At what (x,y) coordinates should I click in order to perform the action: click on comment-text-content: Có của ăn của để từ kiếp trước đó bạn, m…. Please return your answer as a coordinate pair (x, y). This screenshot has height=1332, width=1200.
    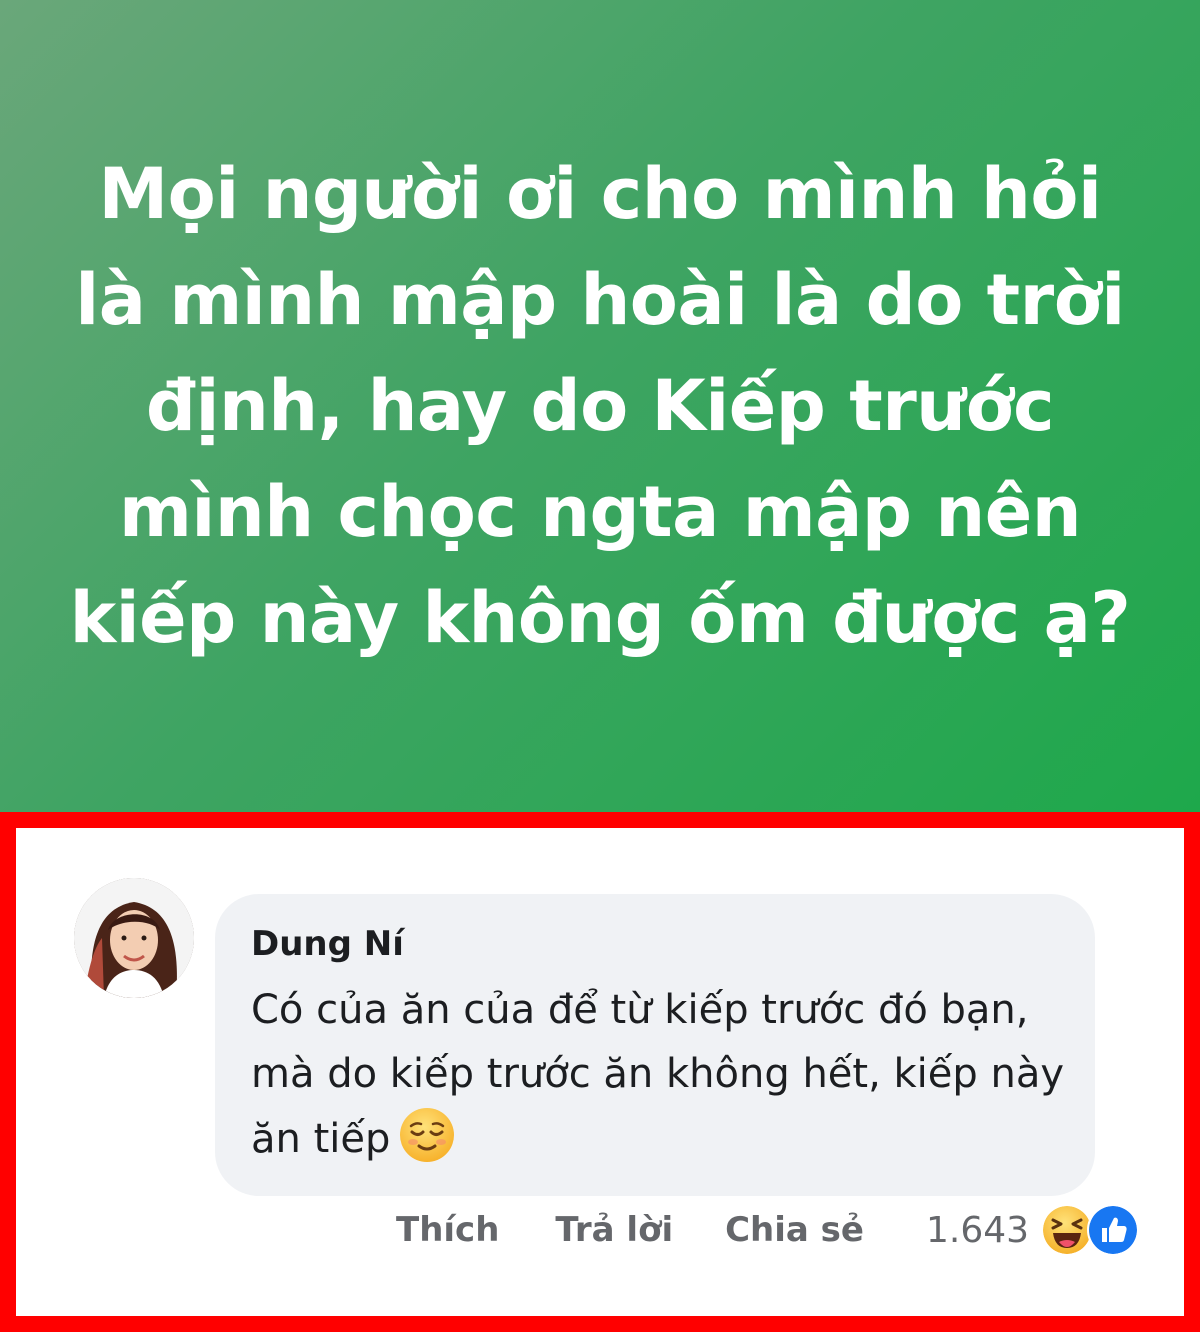
    Looking at the image, I should click on (658, 1074).